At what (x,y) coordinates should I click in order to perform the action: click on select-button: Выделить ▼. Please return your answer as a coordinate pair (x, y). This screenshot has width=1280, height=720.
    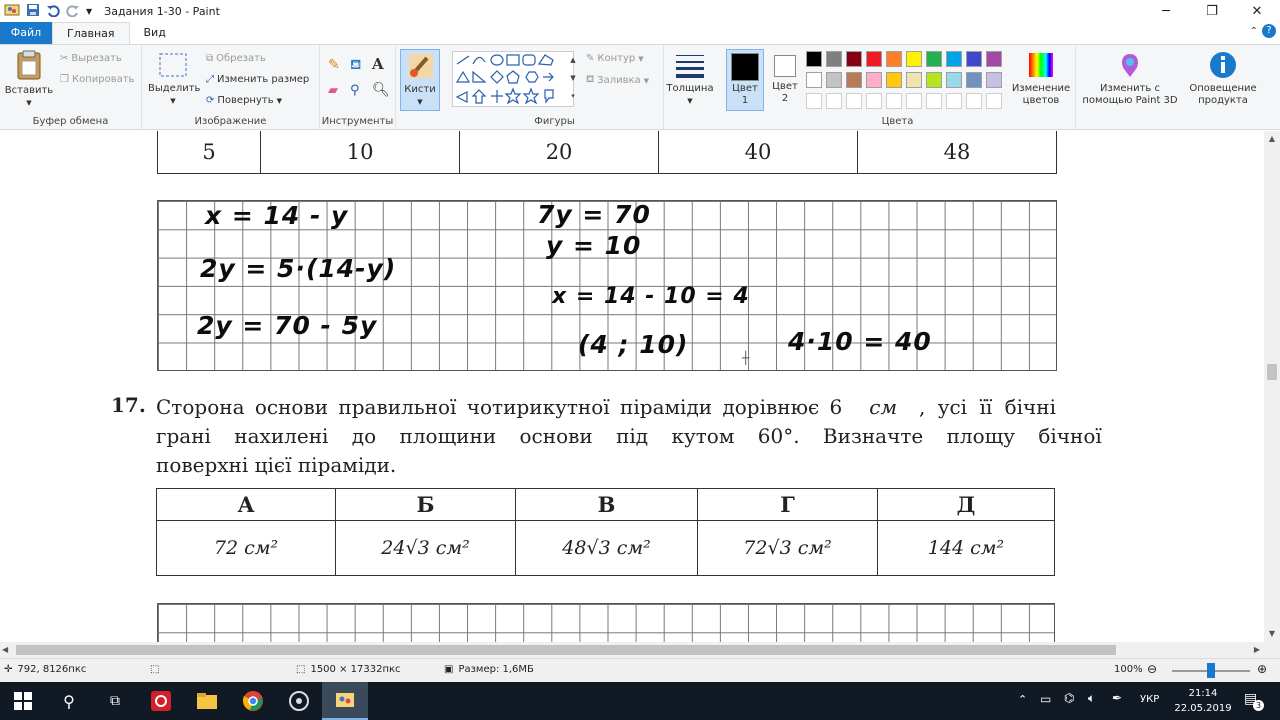
    Looking at the image, I should click on (174, 79).